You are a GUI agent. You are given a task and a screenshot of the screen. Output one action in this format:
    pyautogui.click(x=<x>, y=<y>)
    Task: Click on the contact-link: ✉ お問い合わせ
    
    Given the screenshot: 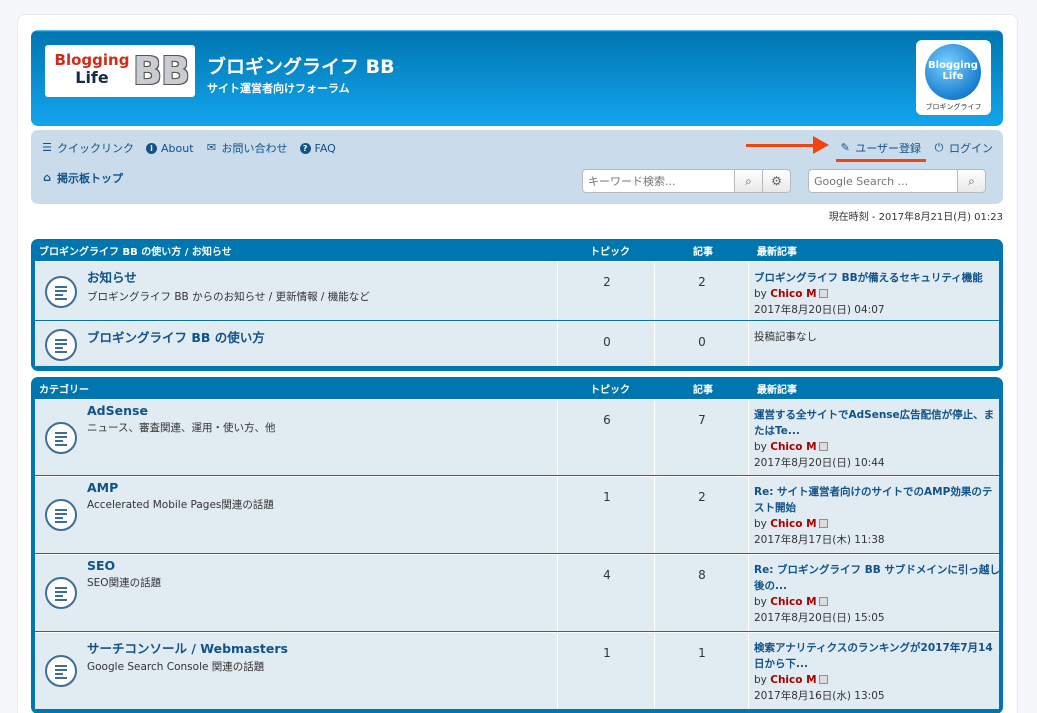 What is the action you would take?
    pyautogui.click(x=247, y=148)
    